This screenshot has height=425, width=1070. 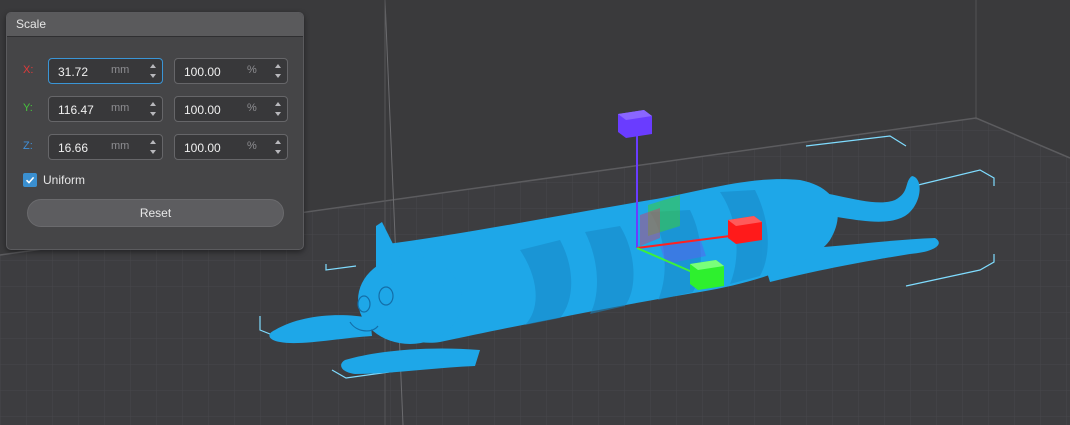 What do you see at coordinates (28, 146) in the screenshot?
I see `axis-label-z: Z:` at bounding box center [28, 146].